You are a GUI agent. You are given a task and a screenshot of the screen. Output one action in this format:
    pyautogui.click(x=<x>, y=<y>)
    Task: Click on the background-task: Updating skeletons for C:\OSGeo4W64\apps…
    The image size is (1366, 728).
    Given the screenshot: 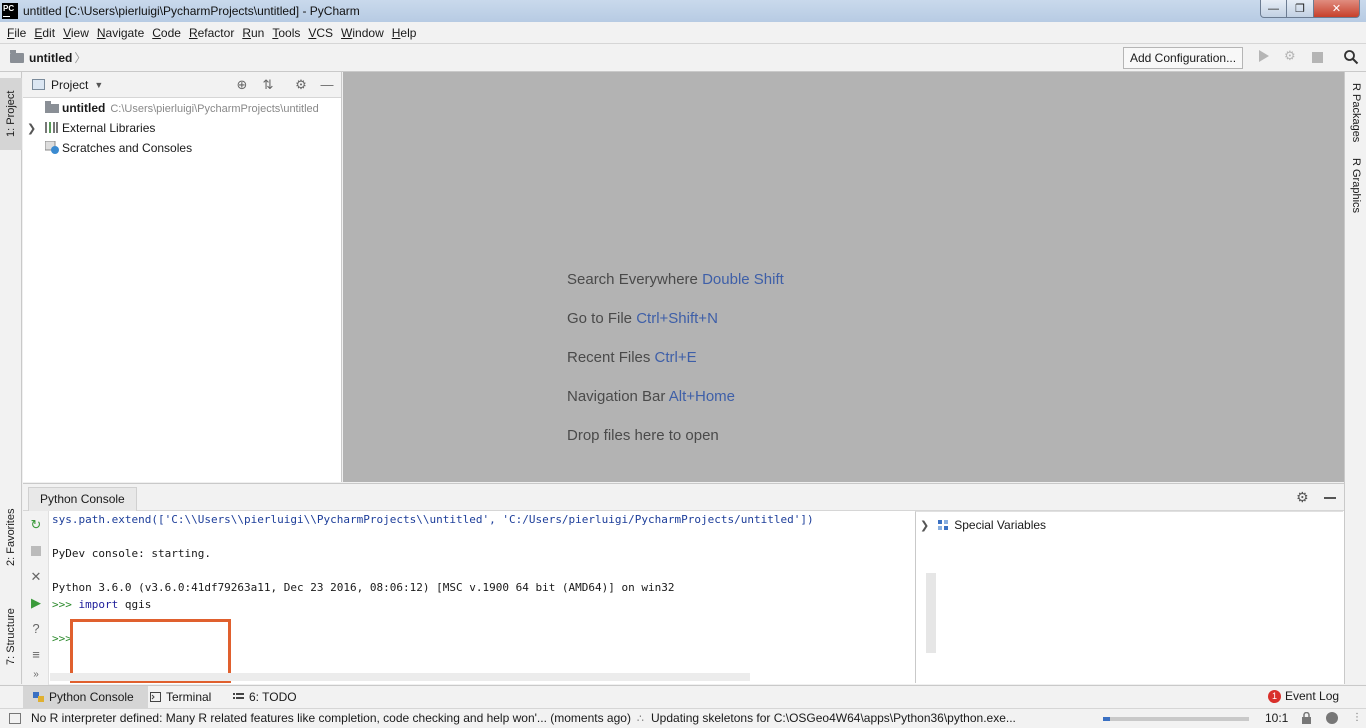 What is the action you would take?
    pyautogui.click(x=833, y=718)
    